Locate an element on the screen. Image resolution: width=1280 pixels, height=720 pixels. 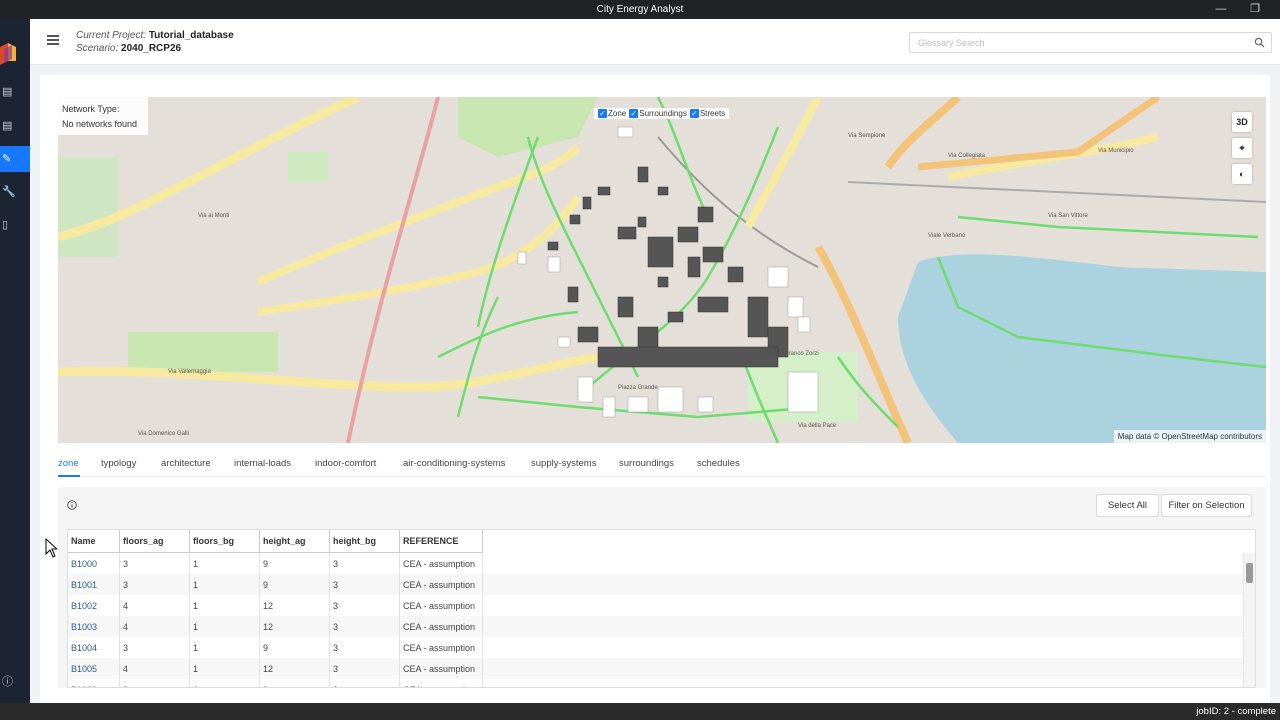
locate-button: ⌖ is located at coordinates (1242, 148).